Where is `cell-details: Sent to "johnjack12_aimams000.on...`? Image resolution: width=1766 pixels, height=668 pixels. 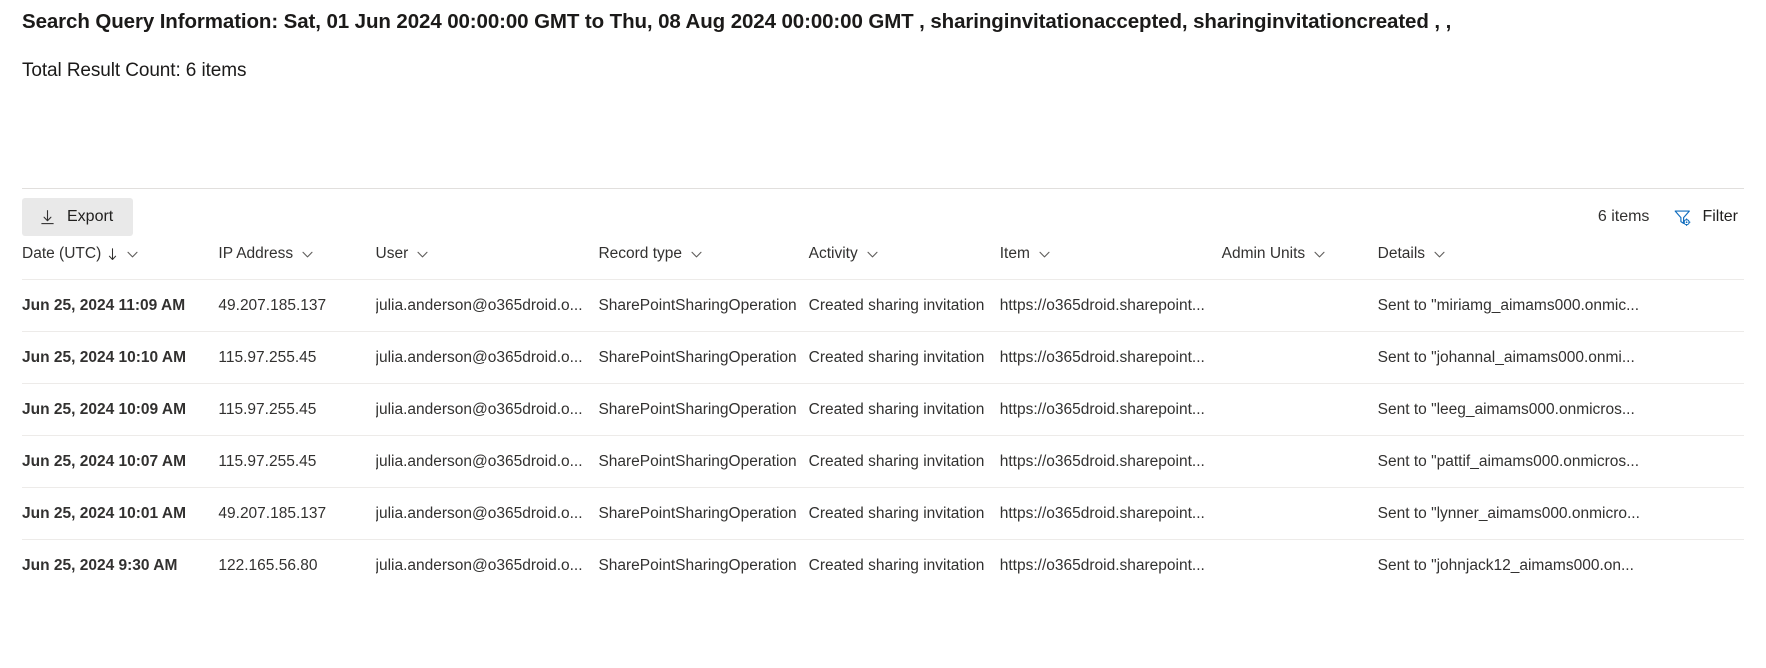
cell-details: Sent to "johnjack12_aimams000.on... is located at coordinates (1560, 565).